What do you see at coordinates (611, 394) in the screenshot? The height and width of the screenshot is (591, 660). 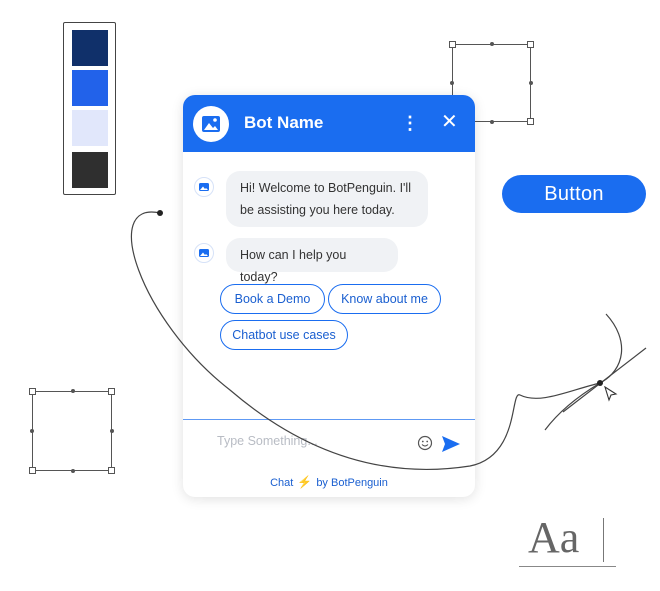 I see `cursor-icon` at bounding box center [611, 394].